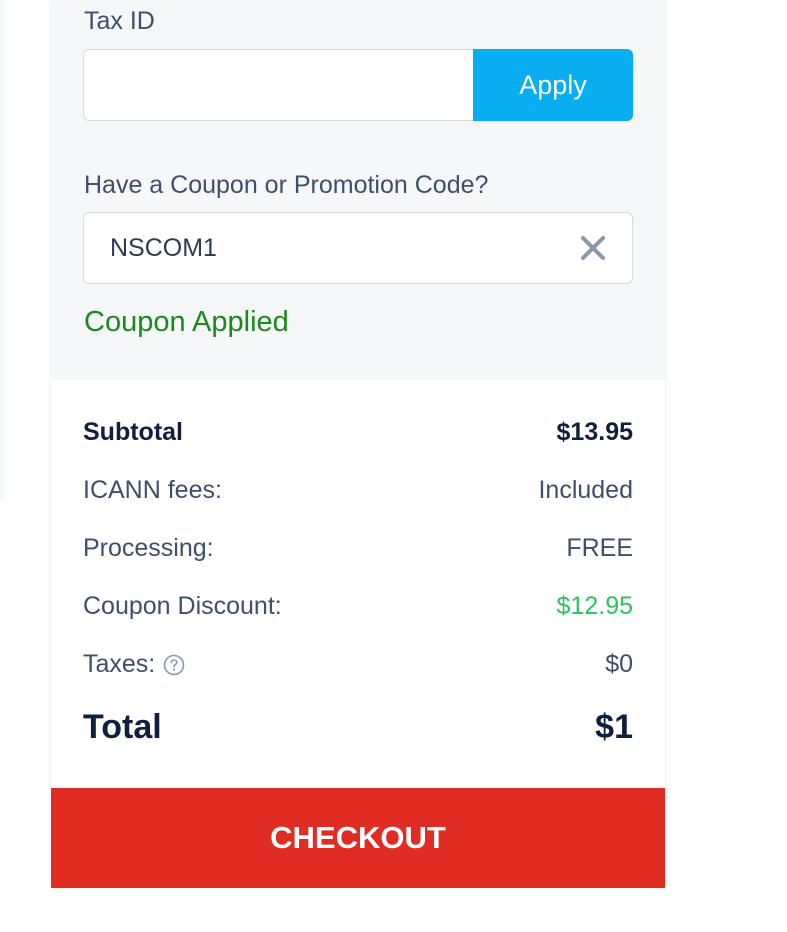  I want to click on taxes-row: Taxes: $0, so click(358, 664).